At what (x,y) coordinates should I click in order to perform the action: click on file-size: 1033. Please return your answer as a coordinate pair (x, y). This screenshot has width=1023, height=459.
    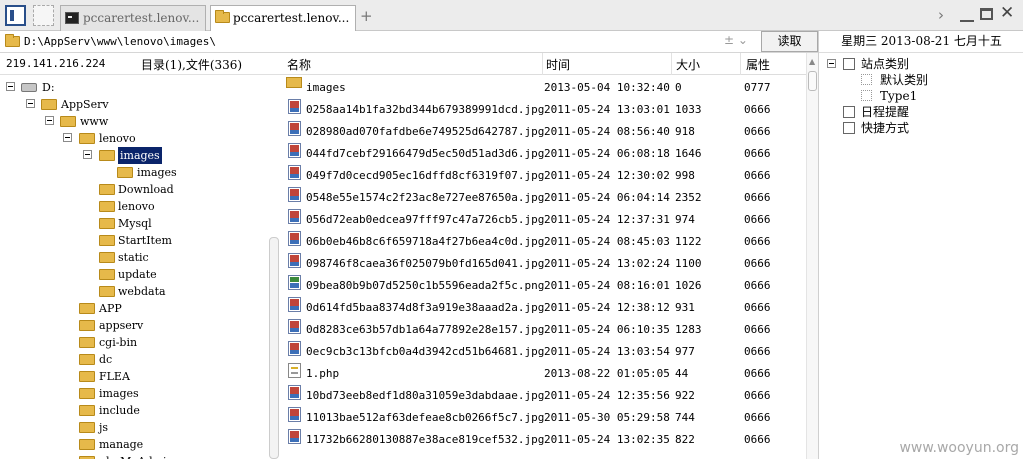
    Looking at the image, I should click on (688, 109).